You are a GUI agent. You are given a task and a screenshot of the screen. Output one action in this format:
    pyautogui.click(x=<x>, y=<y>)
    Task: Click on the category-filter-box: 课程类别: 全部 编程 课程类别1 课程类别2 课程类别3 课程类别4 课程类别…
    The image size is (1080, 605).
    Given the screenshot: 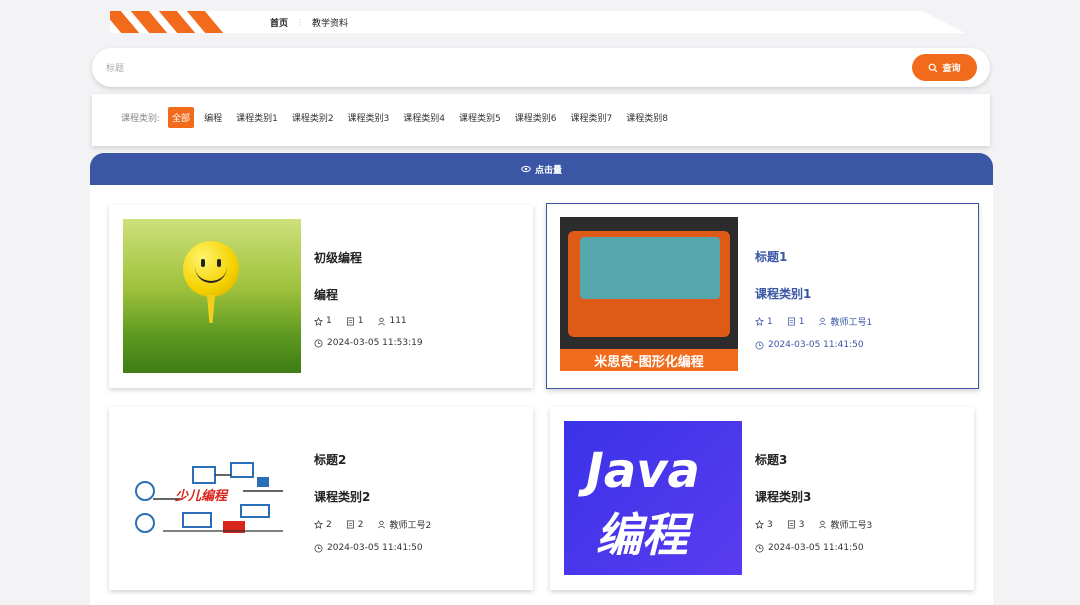 What is the action you would take?
    pyautogui.click(x=541, y=120)
    